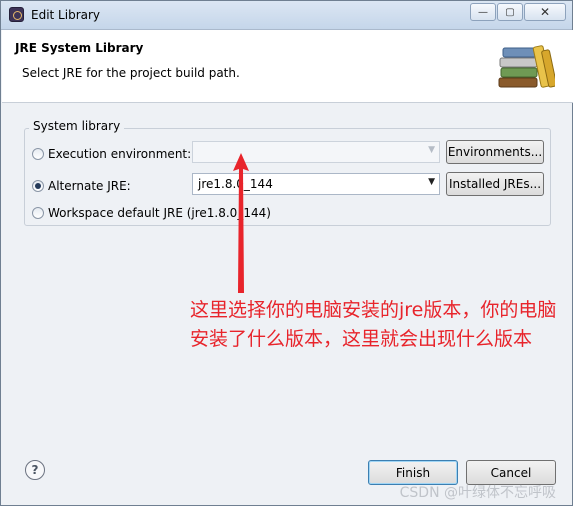 This screenshot has width=575, height=508. Describe the element at coordinates (510, 12) in the screenshot. I see `restore-button: ▢` at that location.